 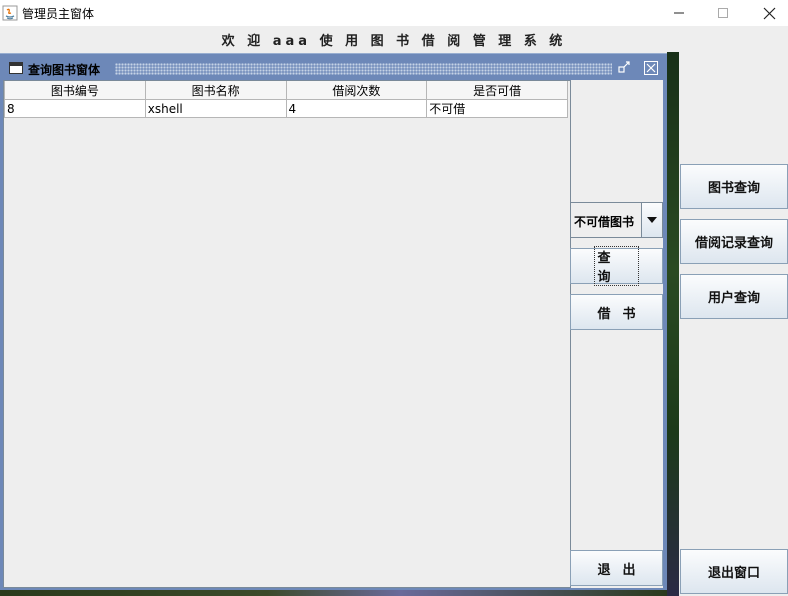 I want to click on internal-frame-titlebar: 查询图书窗体, so click(x=333, y=67).